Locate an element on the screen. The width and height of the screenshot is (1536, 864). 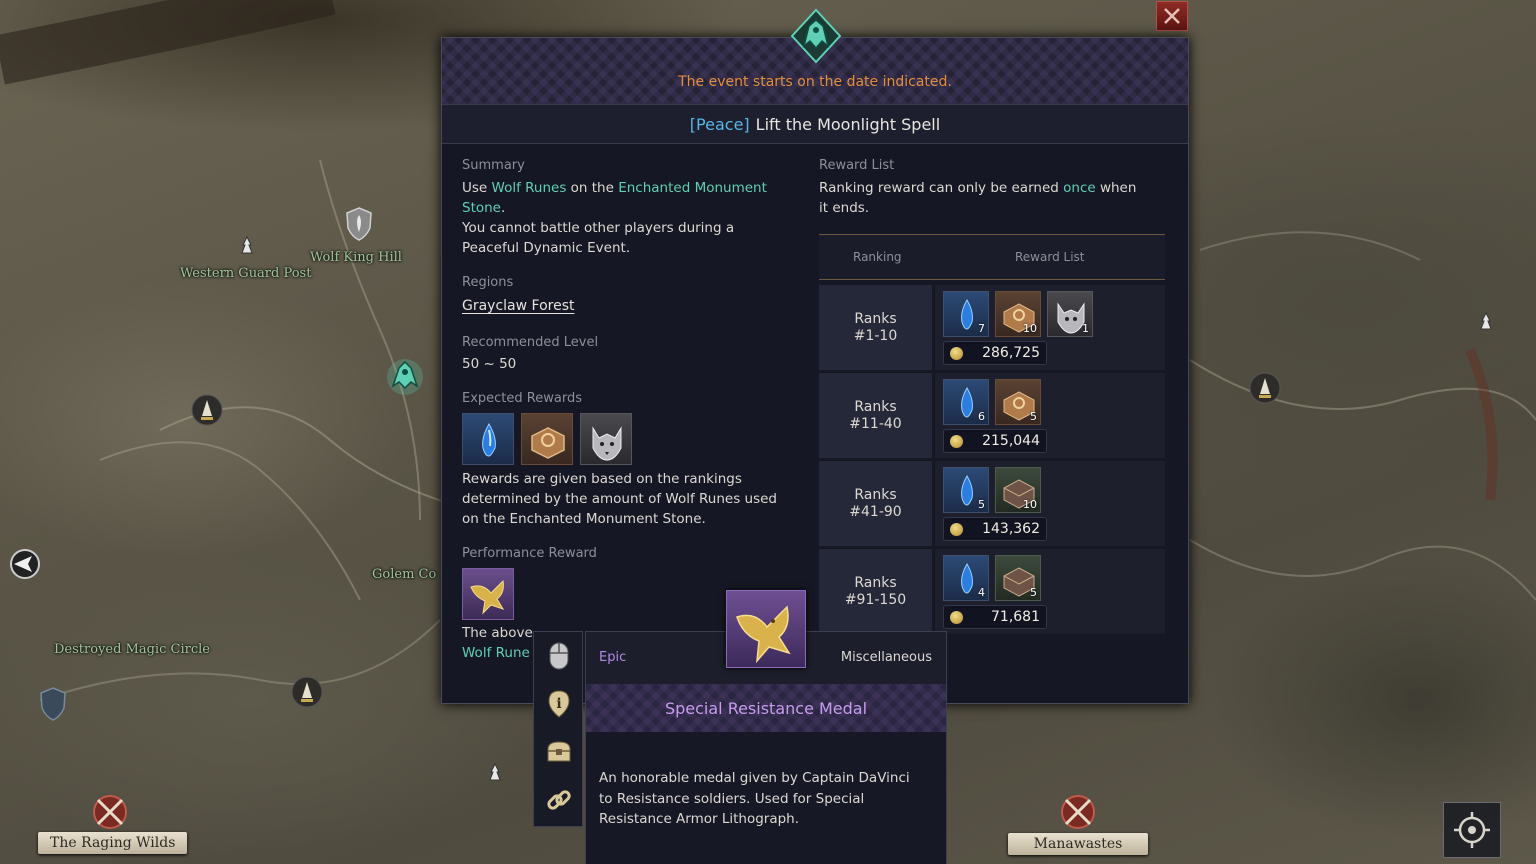
info-action-button: i is located at coordinates (559, 704).